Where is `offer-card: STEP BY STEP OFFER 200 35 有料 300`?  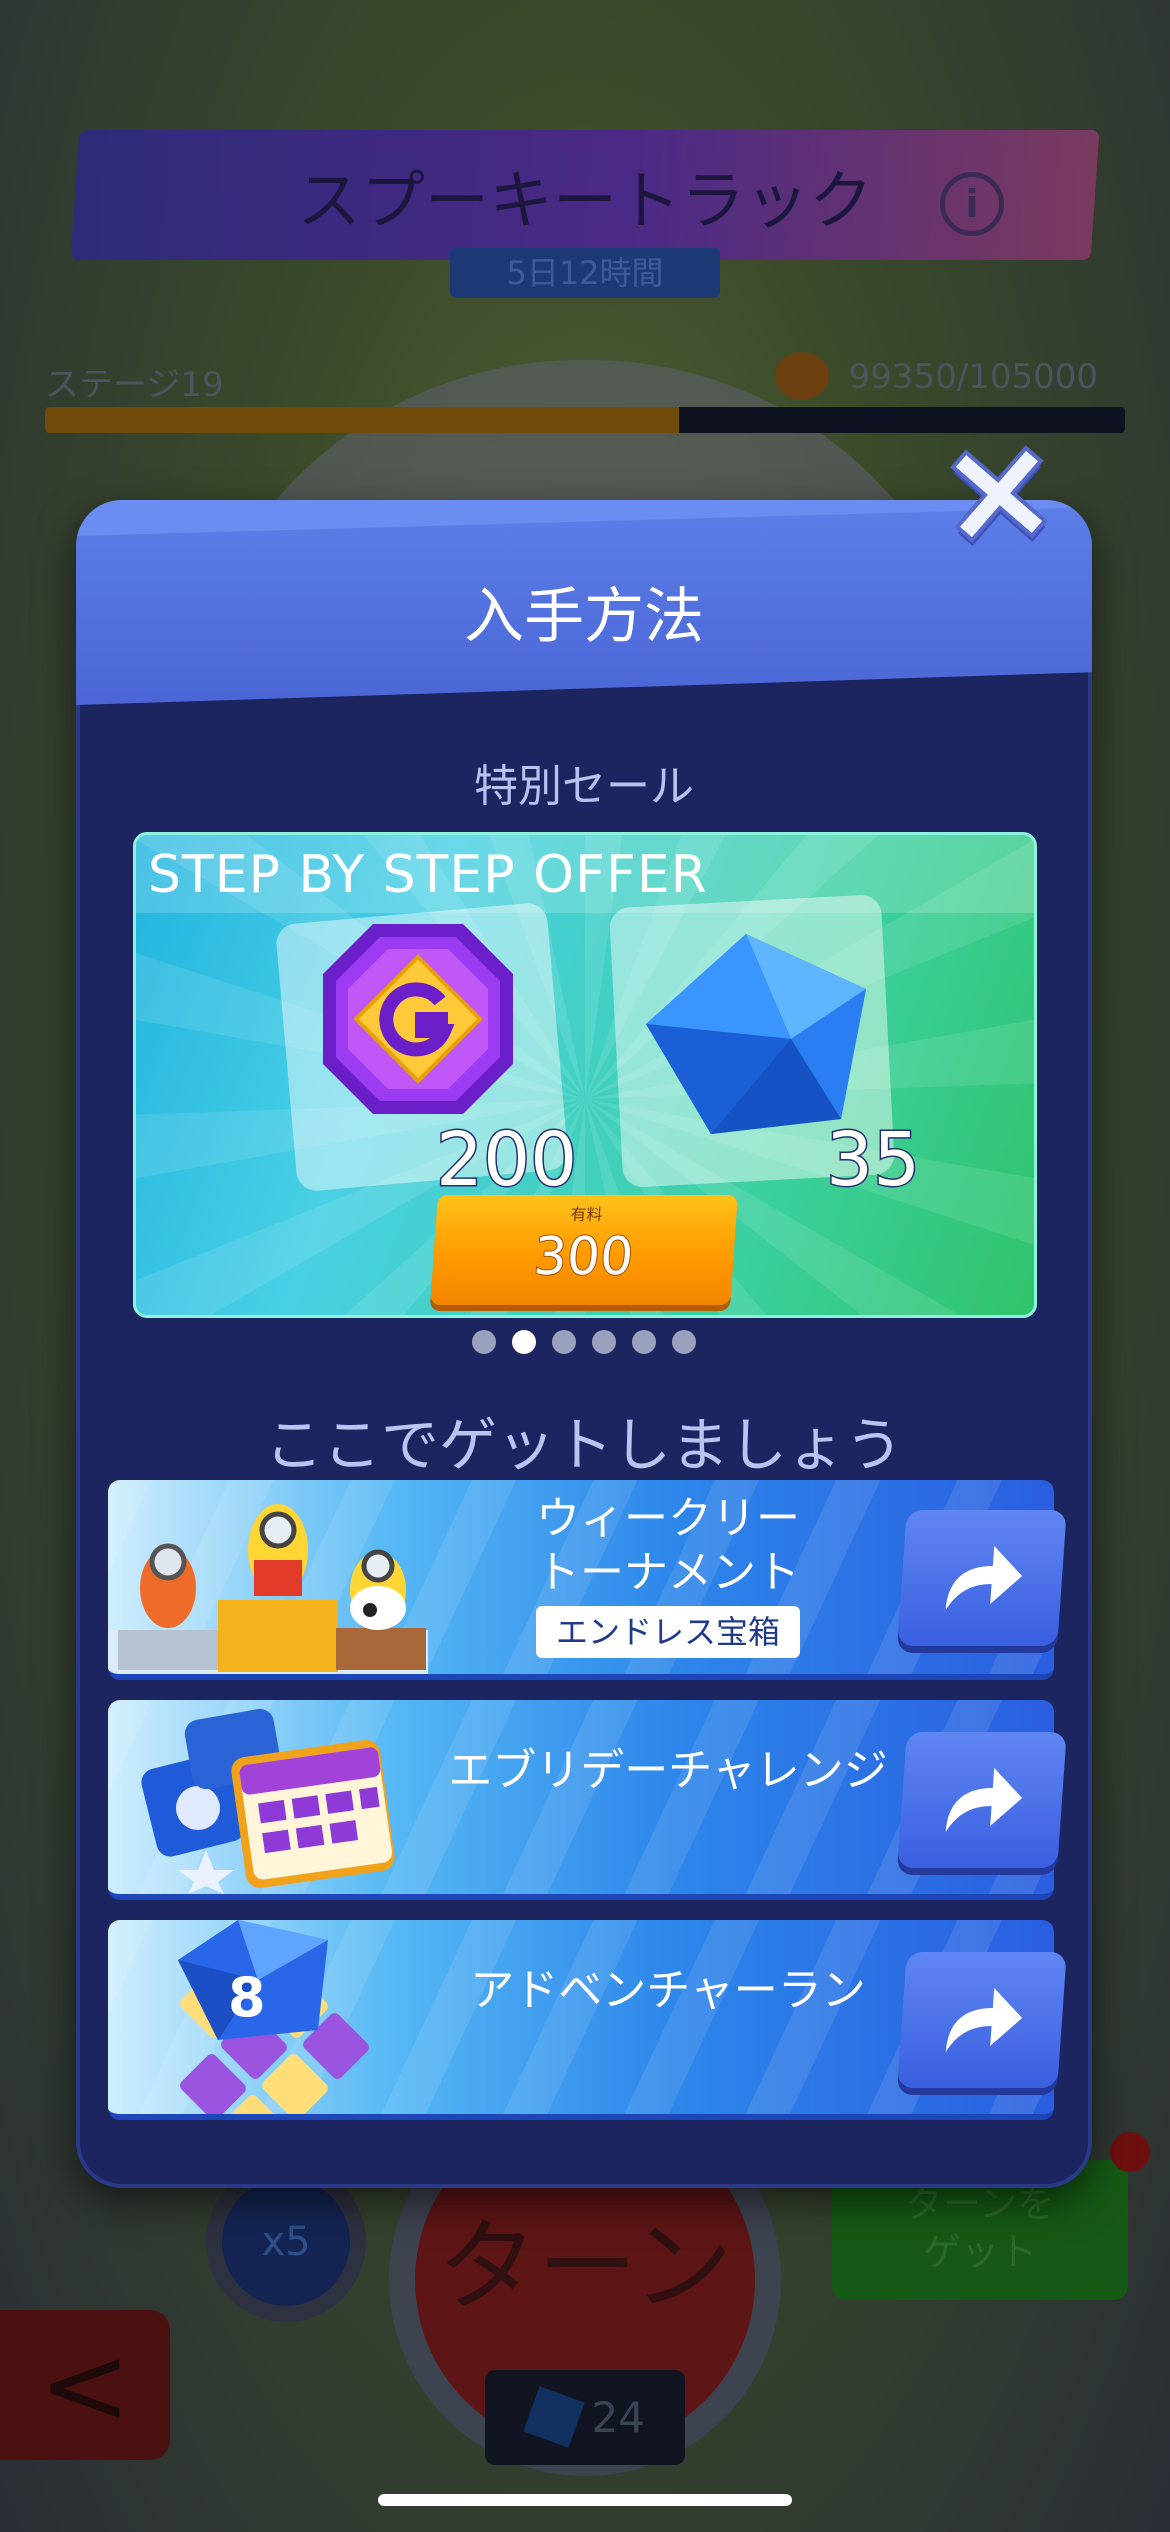 offer-card: STEP BY STEP OFFER 200 35 有料 300 is located at coordinates (585, 1075).